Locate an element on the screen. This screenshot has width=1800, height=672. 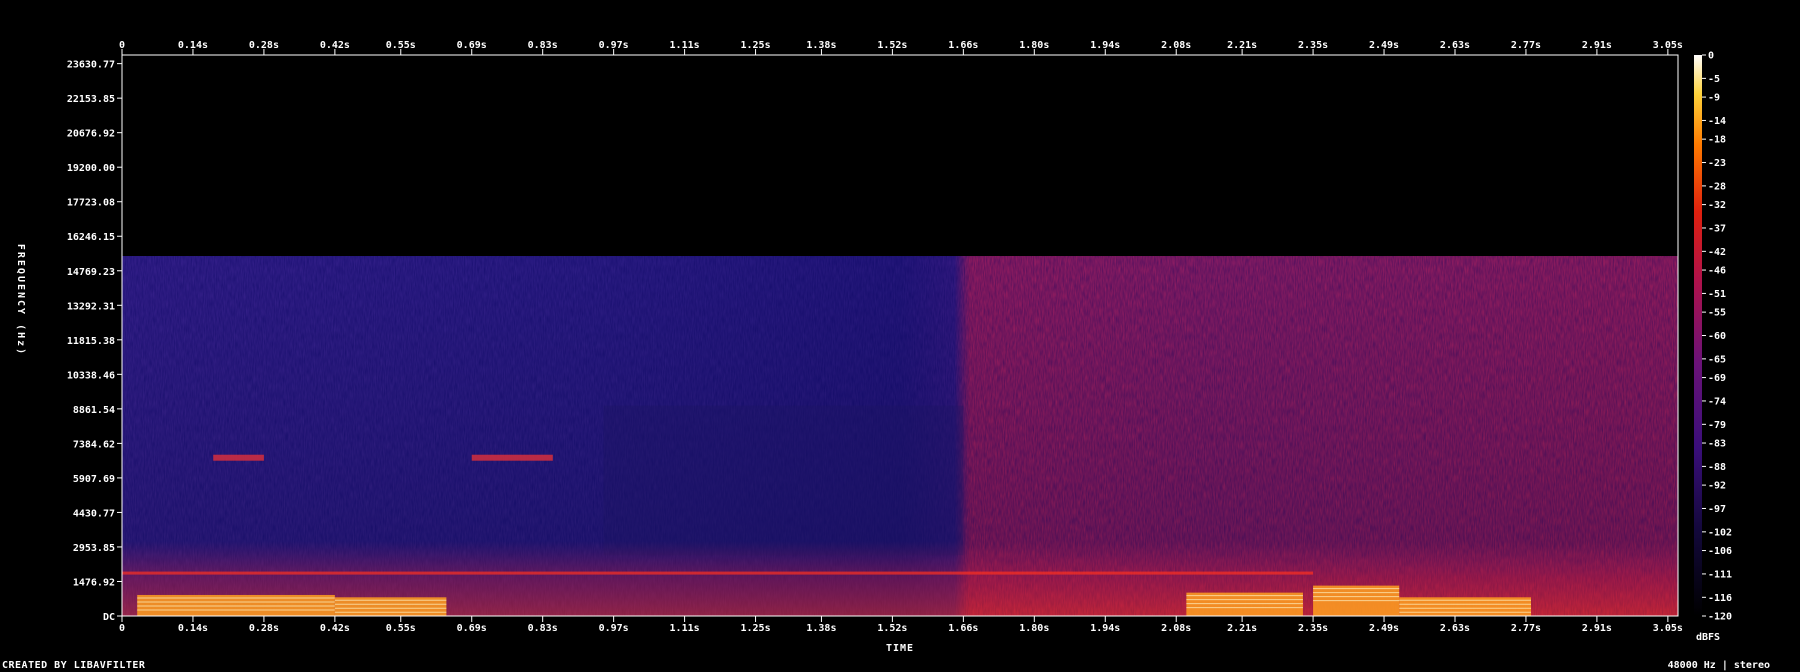
x-tick-label-top: 0.97s is located at coordinates (614, 45).